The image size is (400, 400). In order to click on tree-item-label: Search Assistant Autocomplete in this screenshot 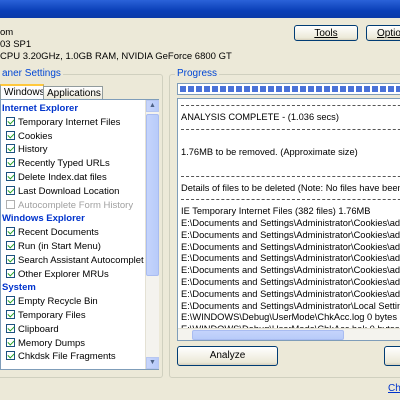, I will do `click(81, 260)`.